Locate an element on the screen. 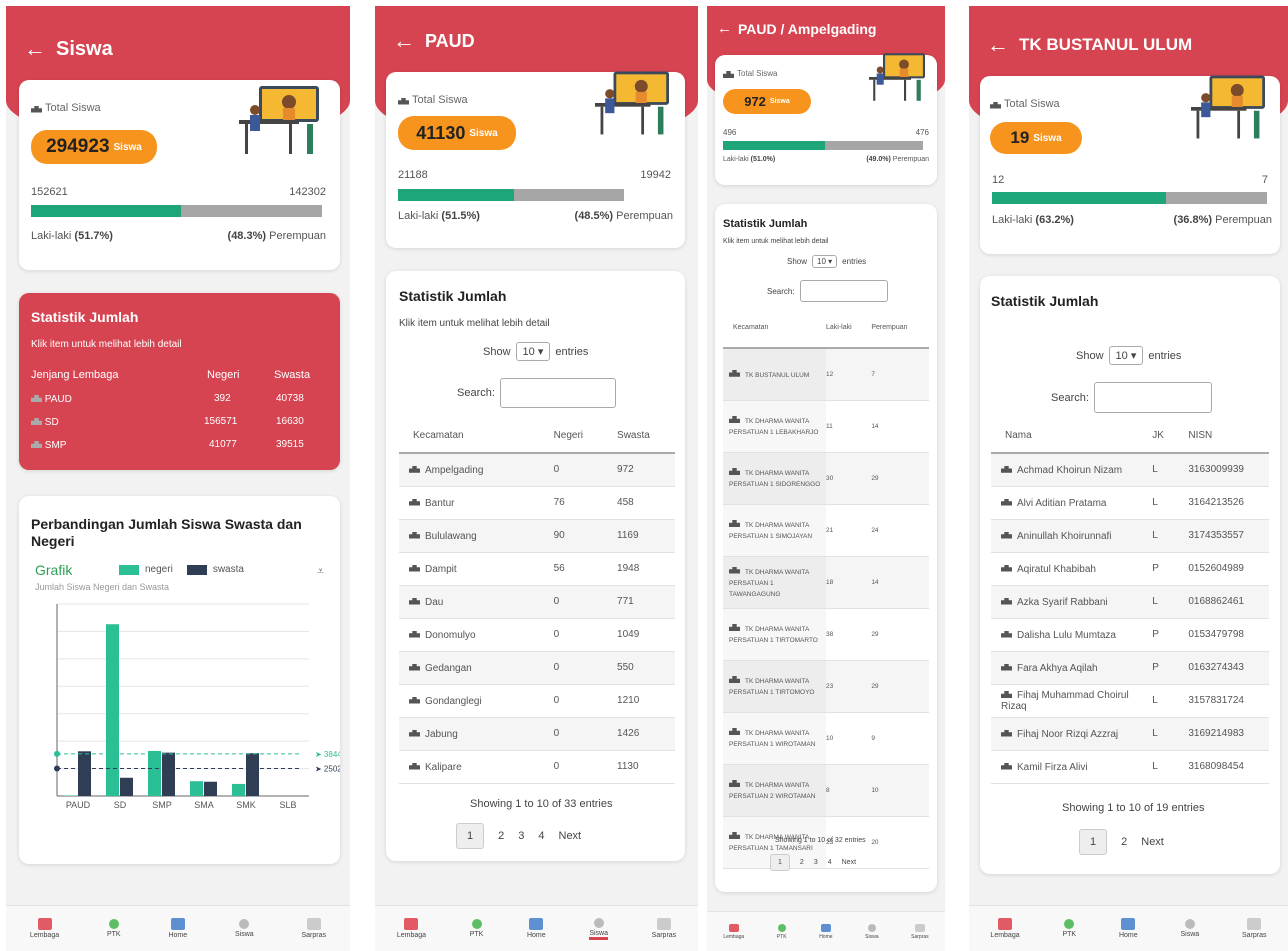  table-row: Achmad Khoirun Nizam L 3163009939 is located at coordinates (1130, 469).